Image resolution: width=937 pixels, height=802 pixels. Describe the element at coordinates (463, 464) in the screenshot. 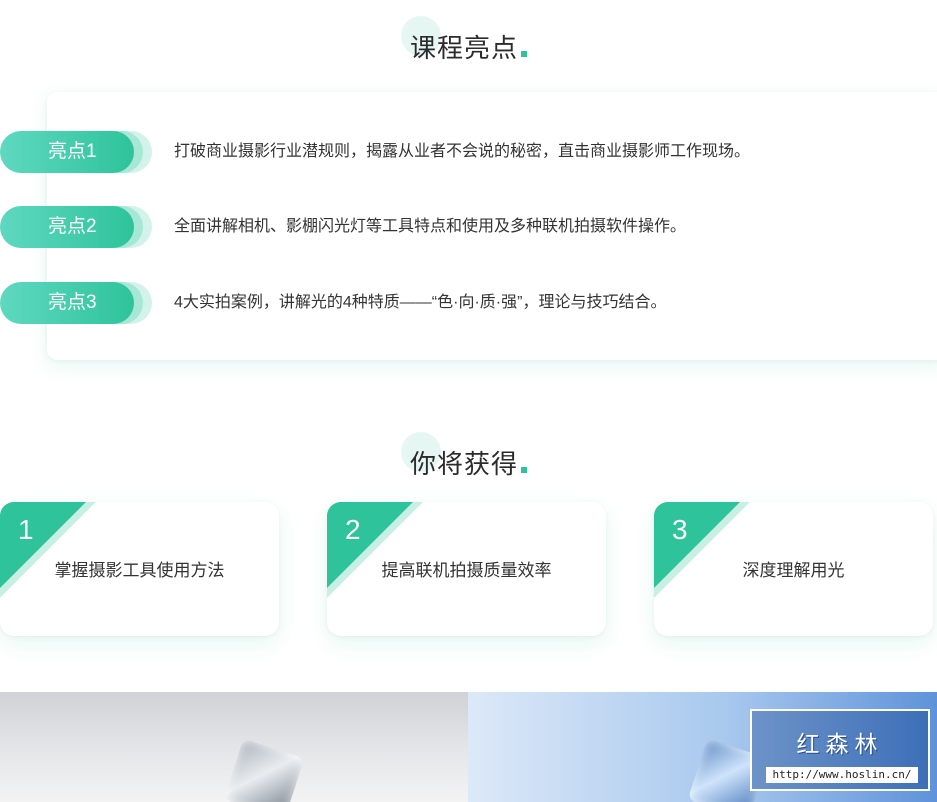

I see `gains-title-text: 你将获得` at that location.